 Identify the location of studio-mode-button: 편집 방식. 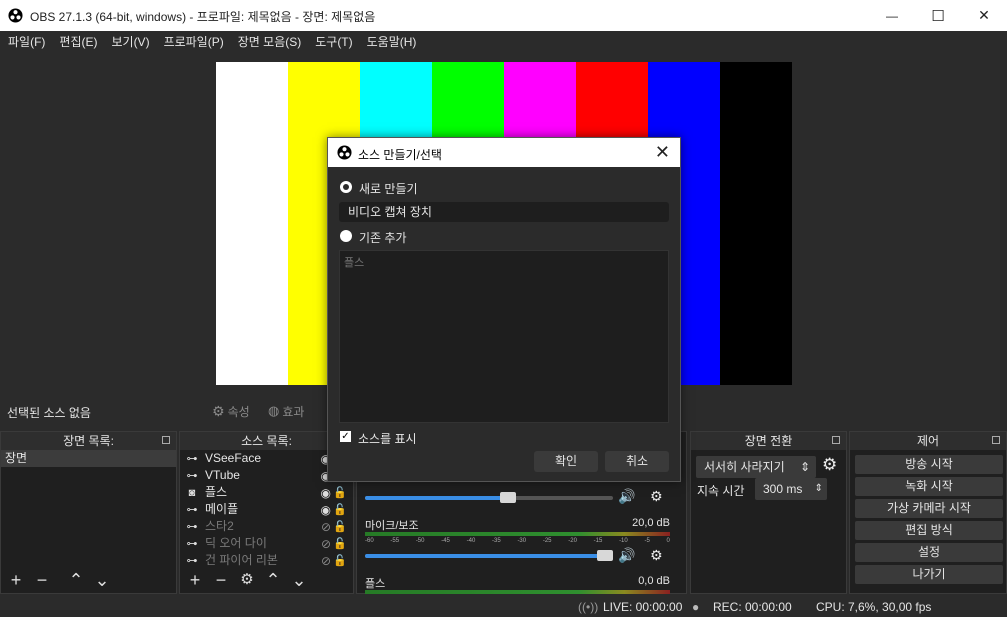
(929, 530).